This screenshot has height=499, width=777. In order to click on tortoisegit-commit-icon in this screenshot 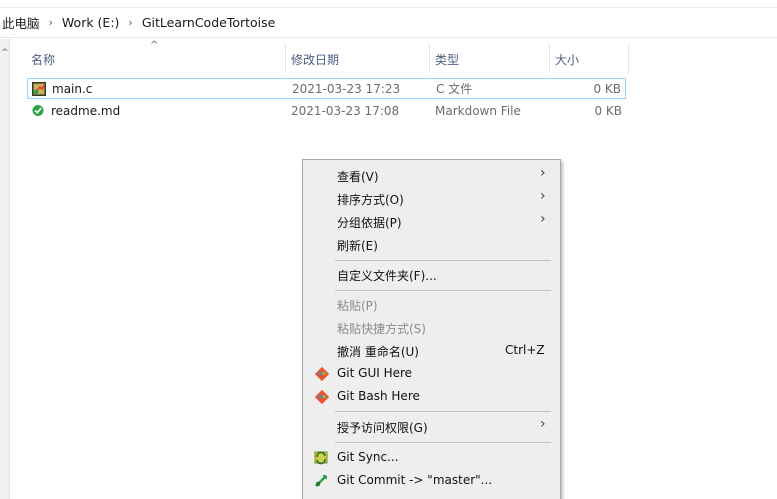, I will do `click(321, 481)`.